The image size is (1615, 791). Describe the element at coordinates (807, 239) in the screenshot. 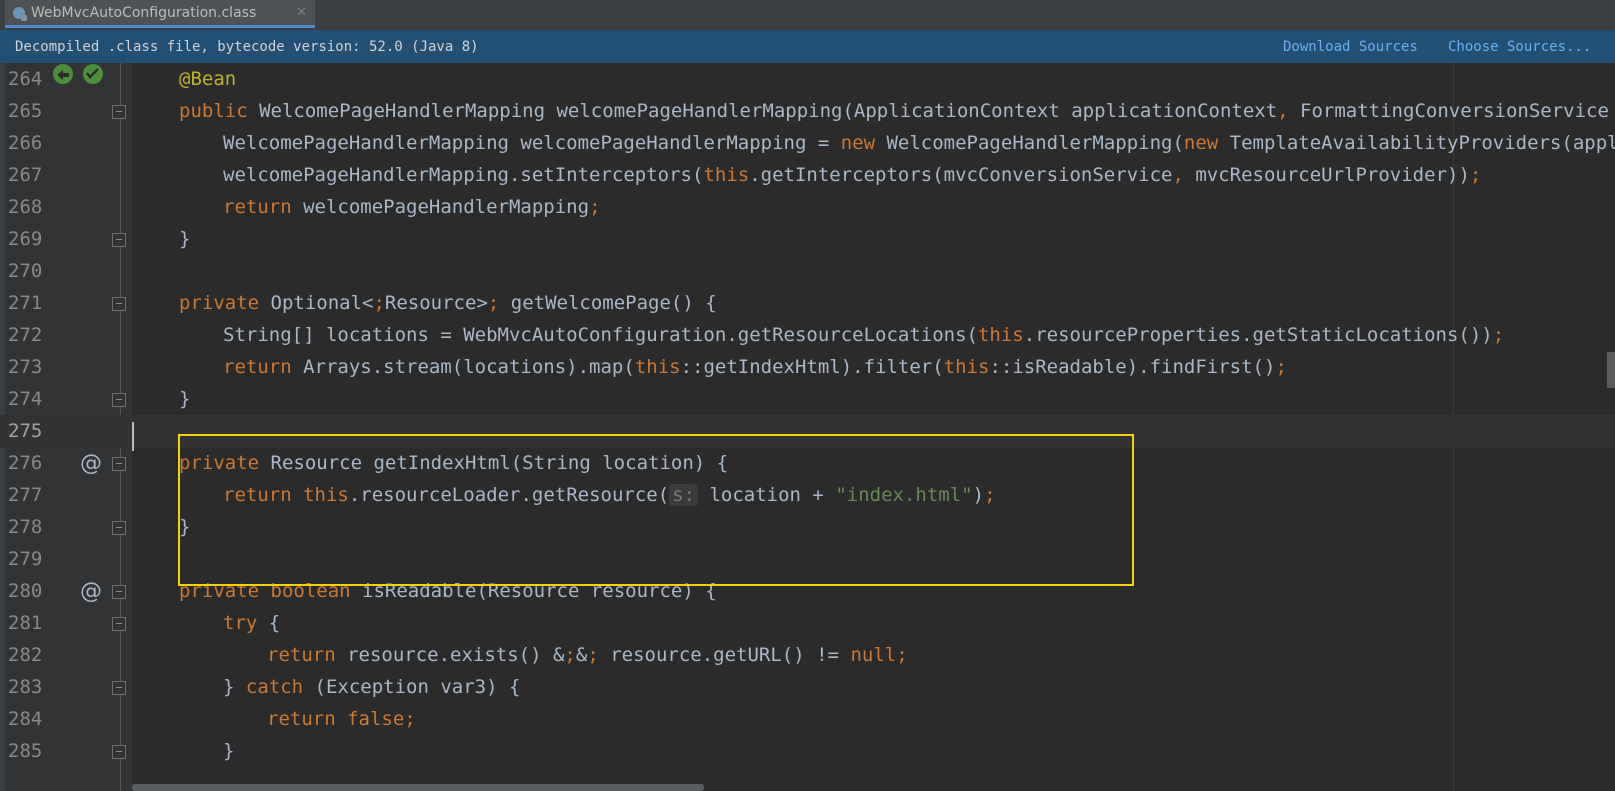

I see `code-line: 269 }` at that location.